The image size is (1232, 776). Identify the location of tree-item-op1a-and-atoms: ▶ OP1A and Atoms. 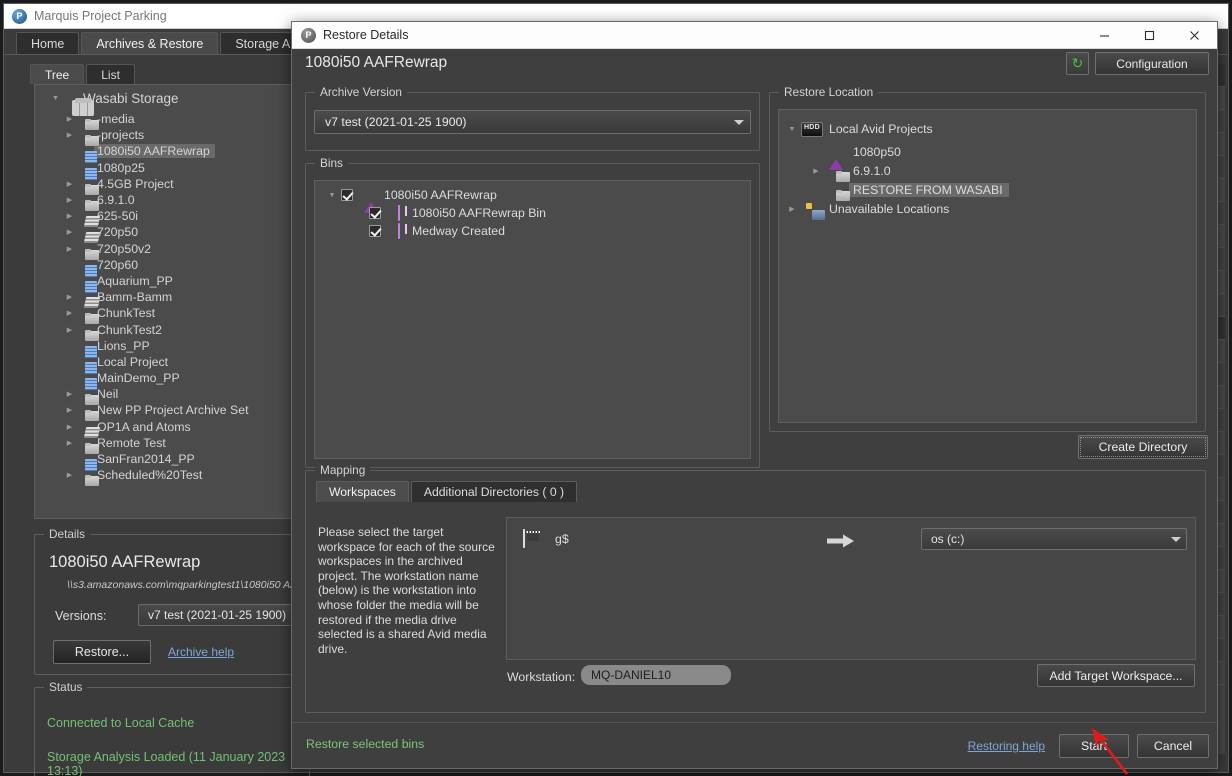
(163, 427).